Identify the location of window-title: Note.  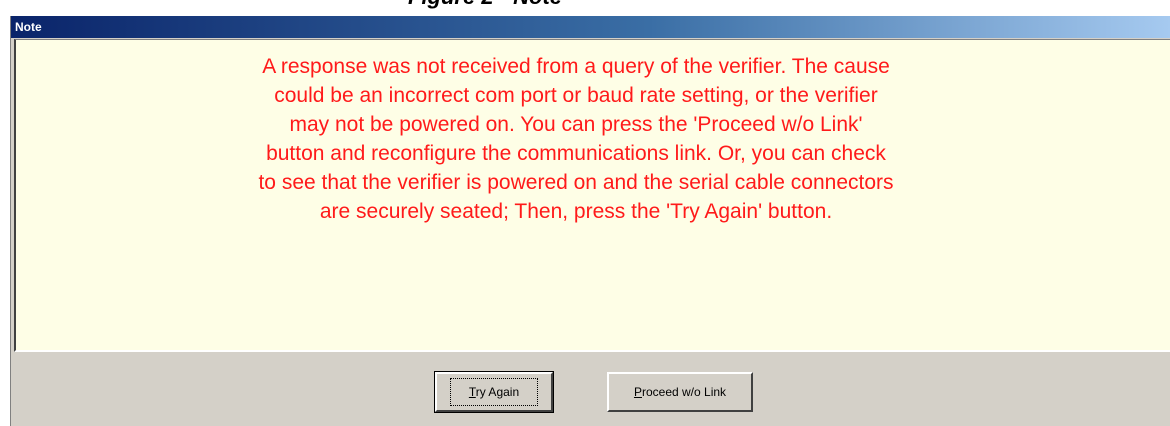
(28, 27).